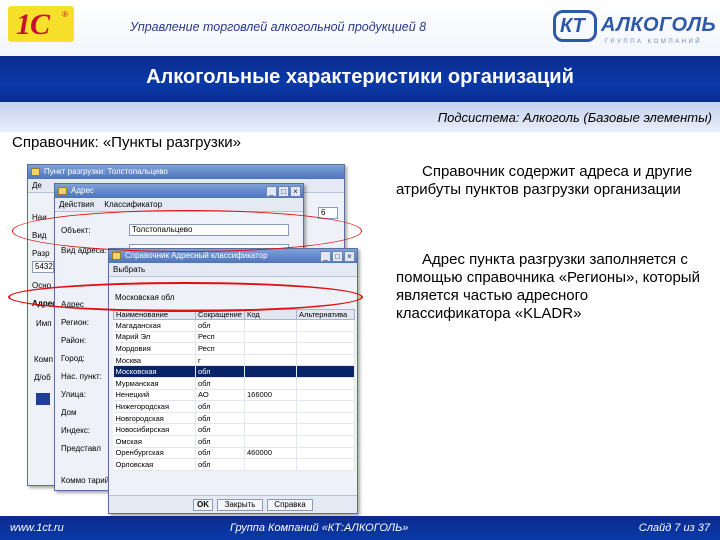  Describe the element at coordinates (154, 441) in the screenshot. I see `cell-name: Омская` at that location.